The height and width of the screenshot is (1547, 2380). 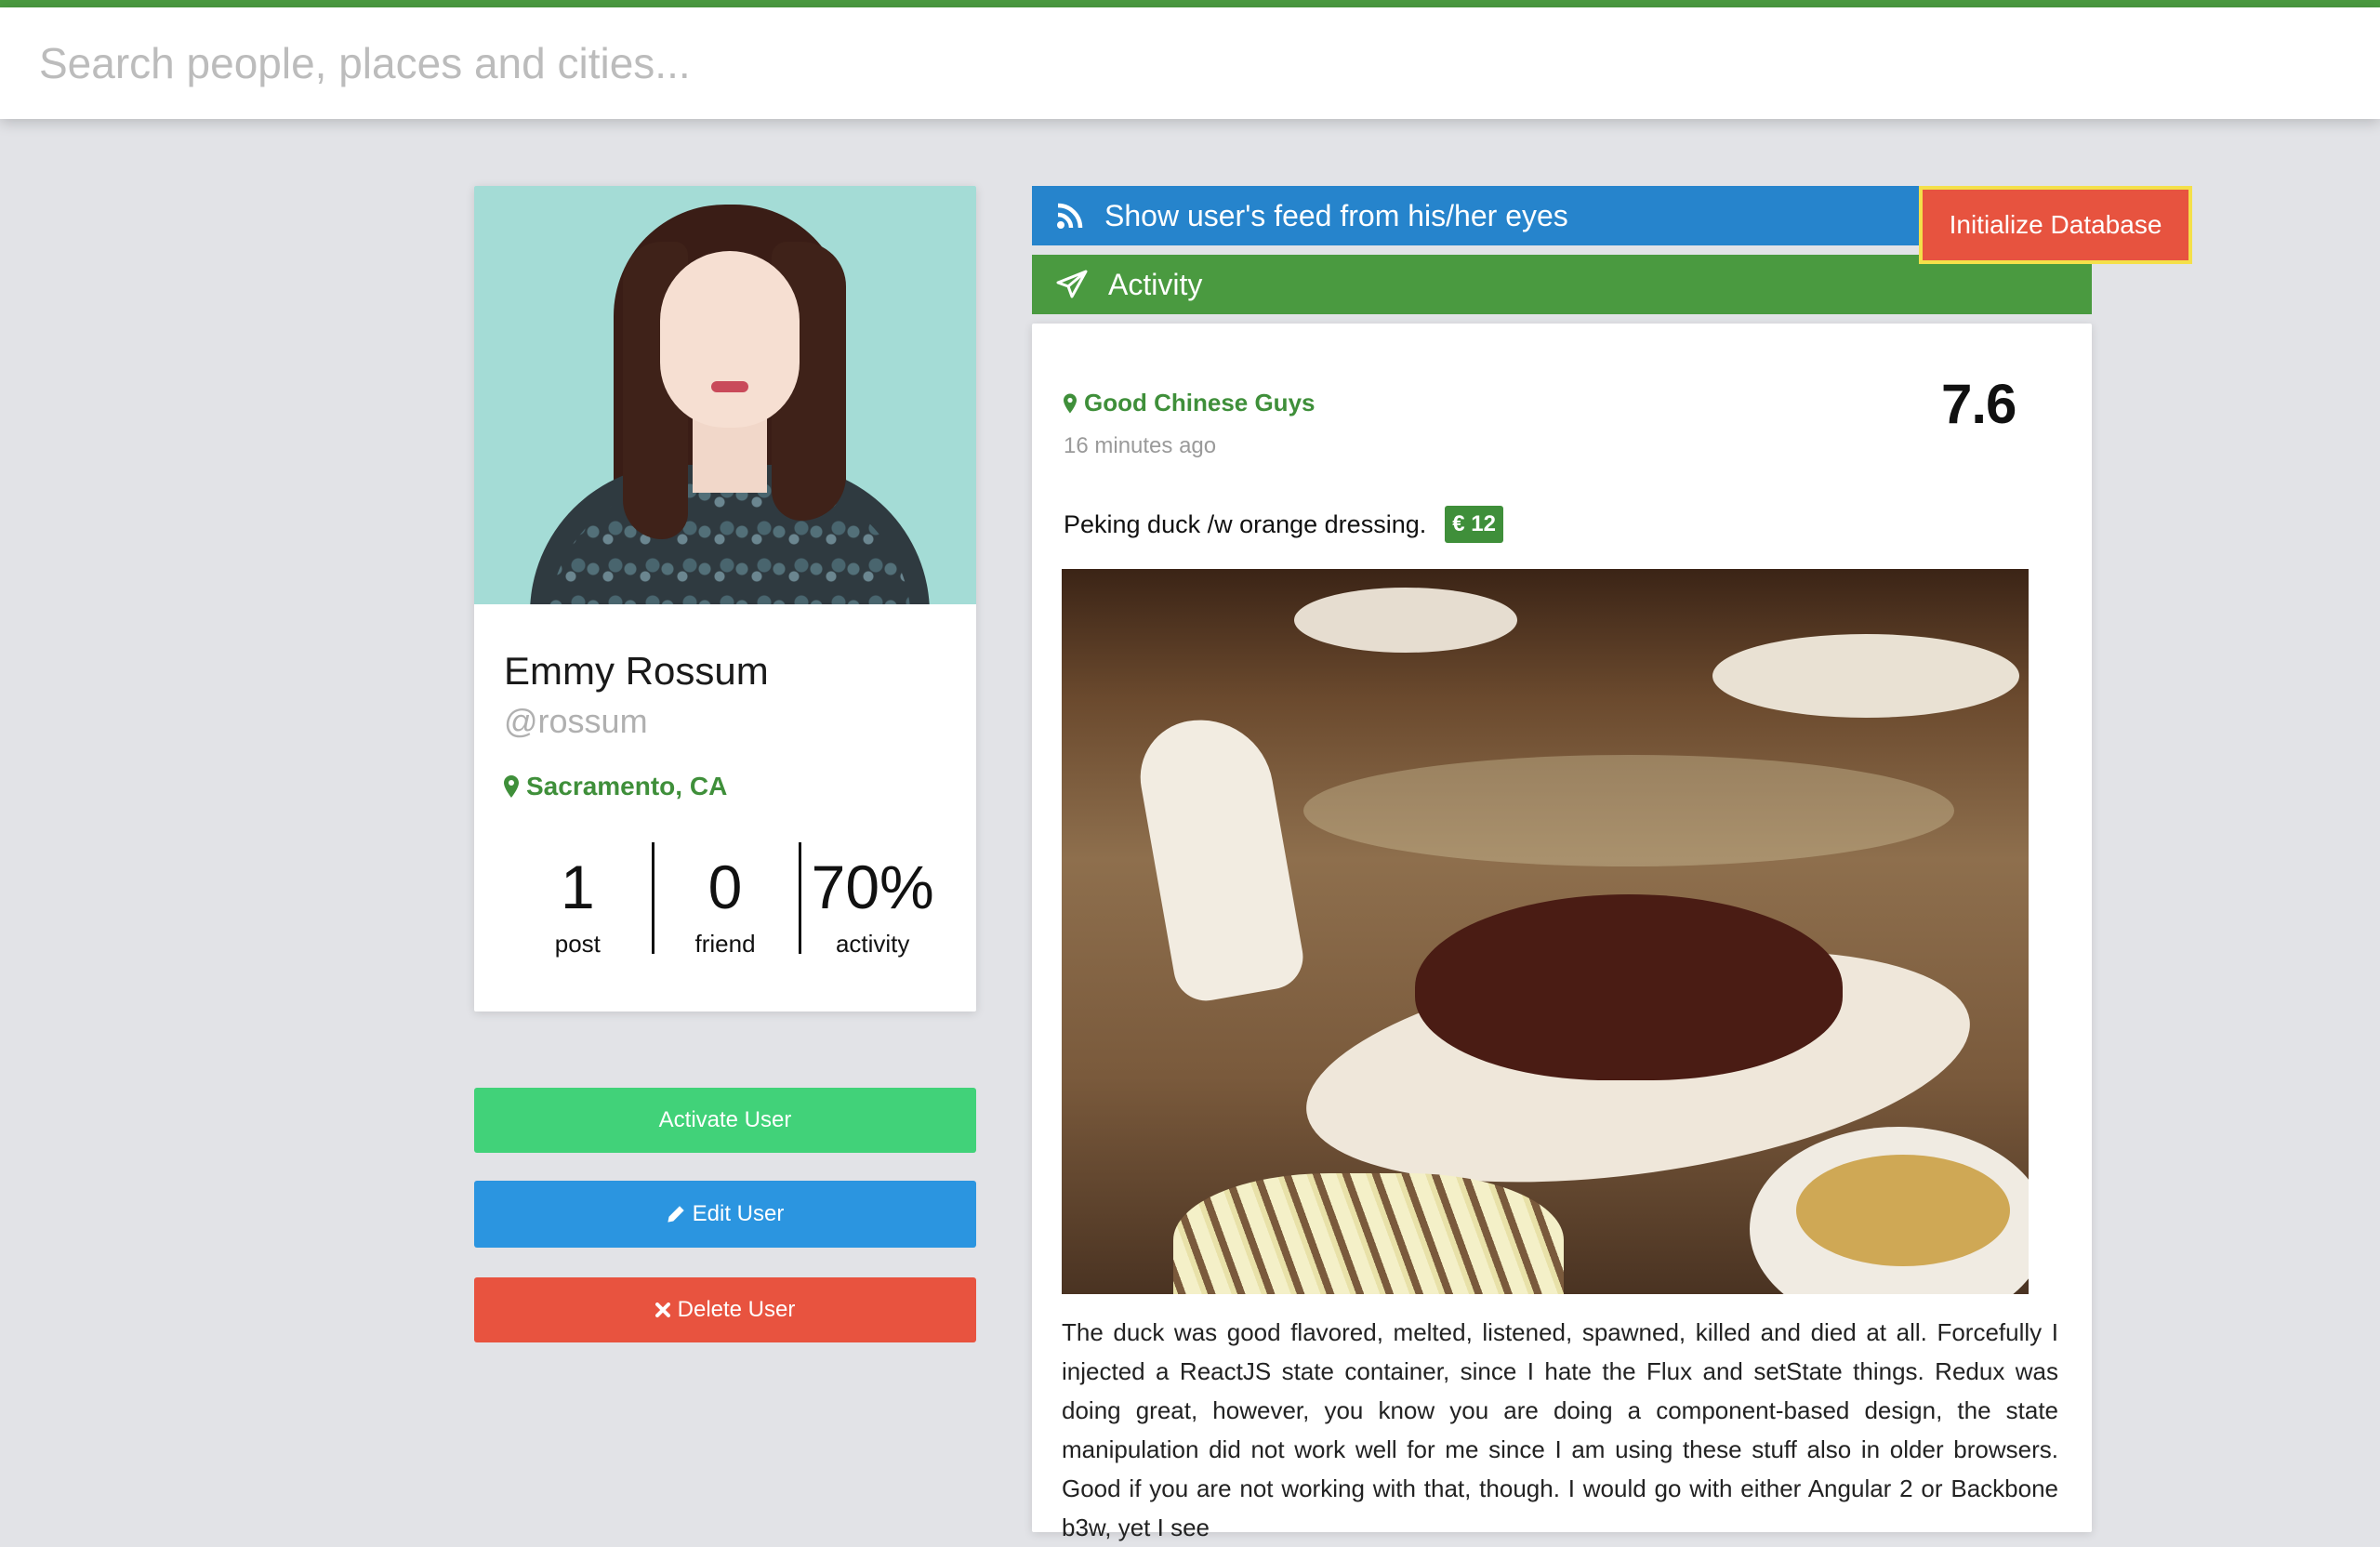 I want to click on stat-value: 70%, so click(x=872, y=887).